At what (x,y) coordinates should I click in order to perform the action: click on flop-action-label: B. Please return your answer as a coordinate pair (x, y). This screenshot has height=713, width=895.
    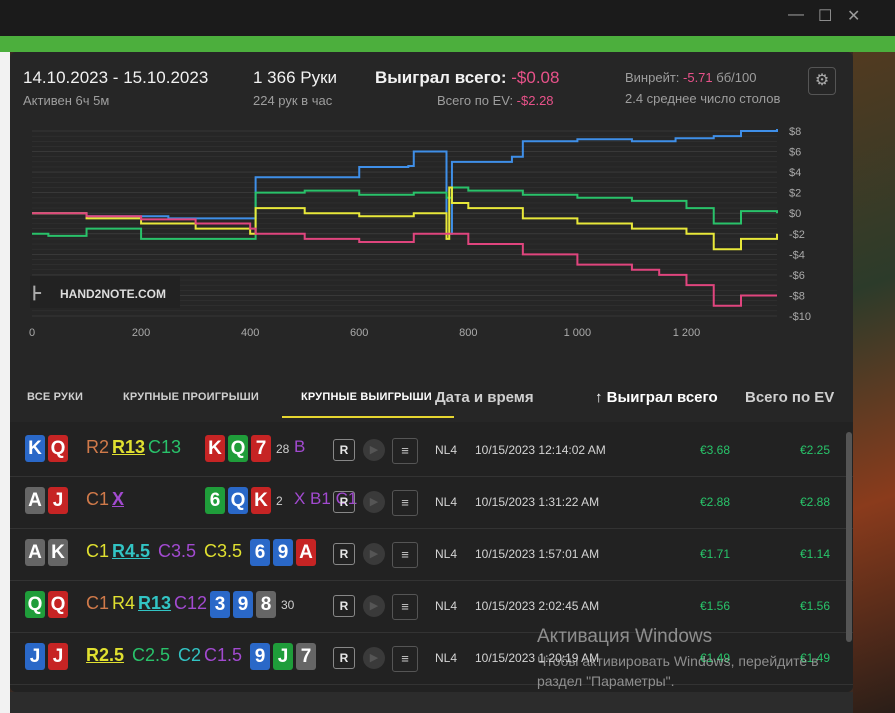
    Looking at the image, I should click on (300, 446).